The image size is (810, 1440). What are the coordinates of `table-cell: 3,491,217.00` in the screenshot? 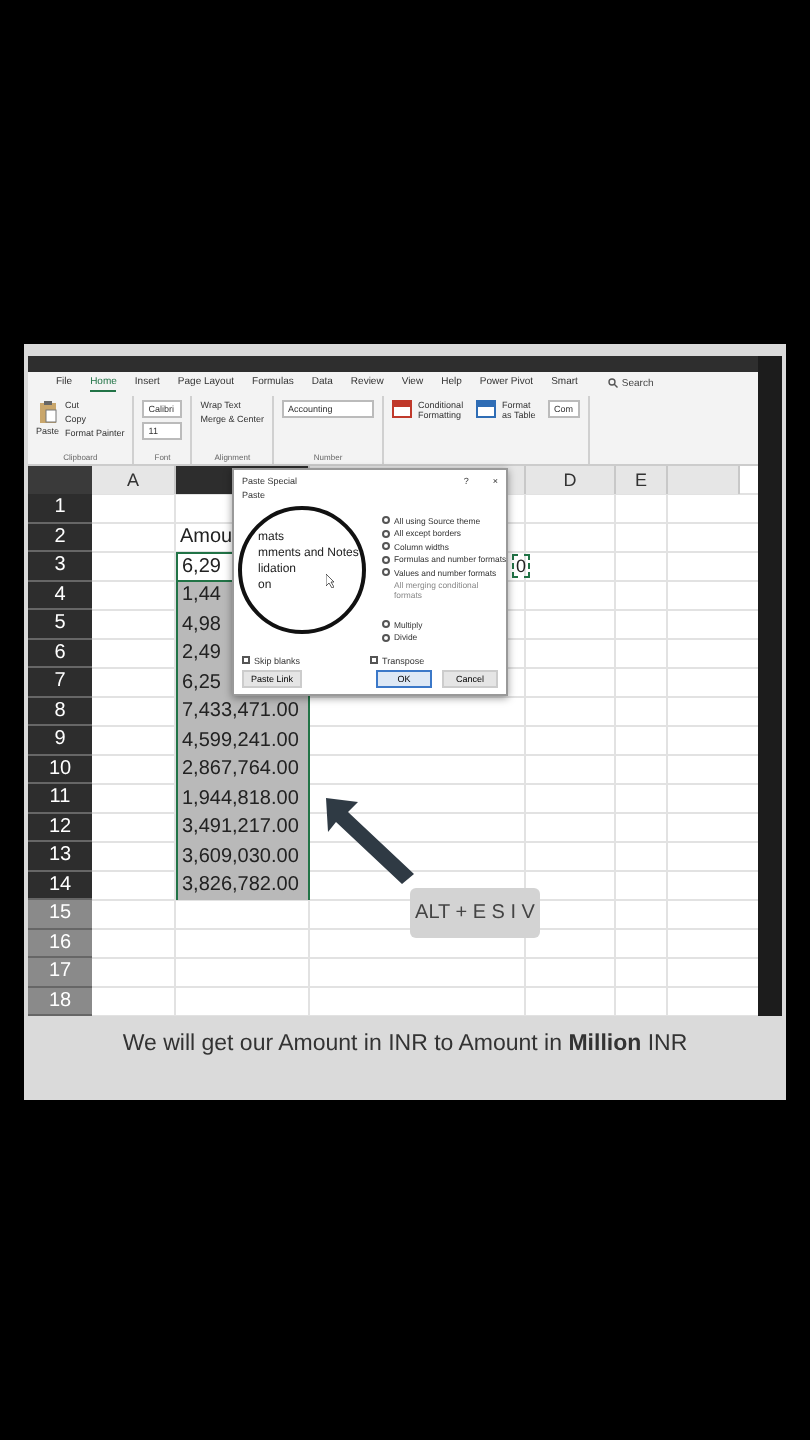 It's located at (243, 827).